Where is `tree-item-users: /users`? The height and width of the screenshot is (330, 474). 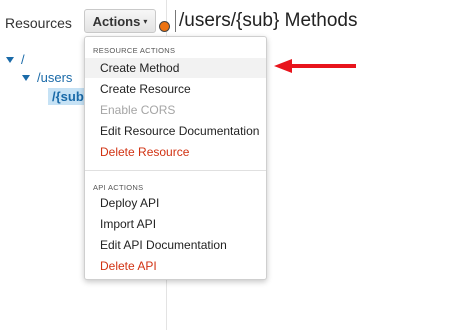
tree-item-users: /users is located at coordinates (47, 77).